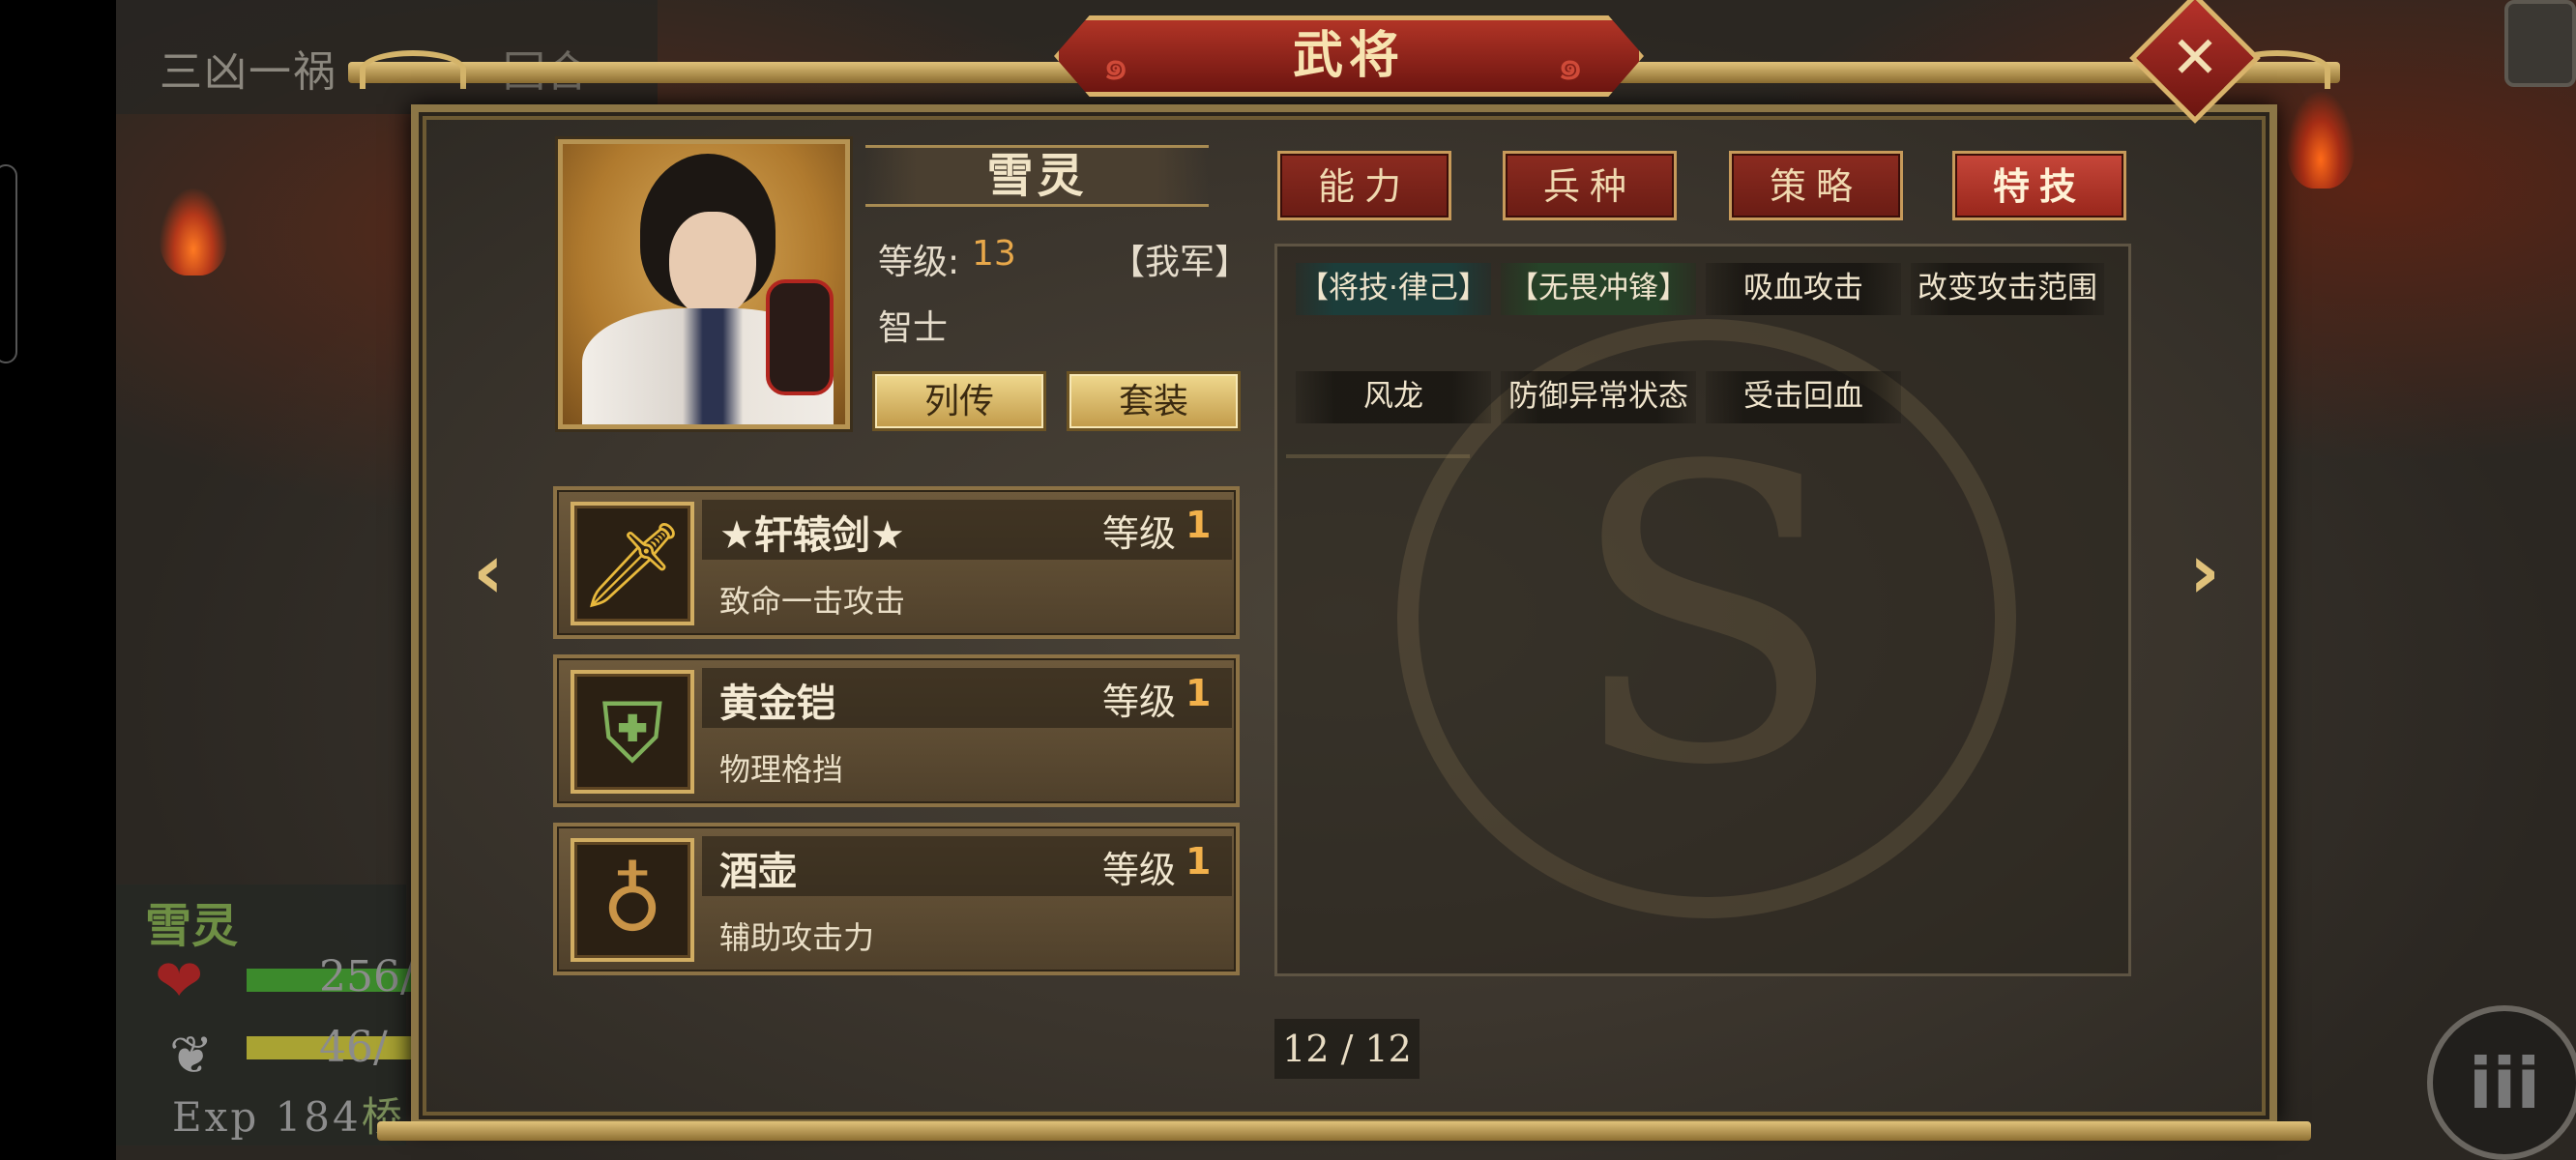 Image resolution: width=2576 pixels, height=1160 pixels. Describe the element at coordinates (353, 1048) in the screenshot. I see `mp-text: 46/` at that location.